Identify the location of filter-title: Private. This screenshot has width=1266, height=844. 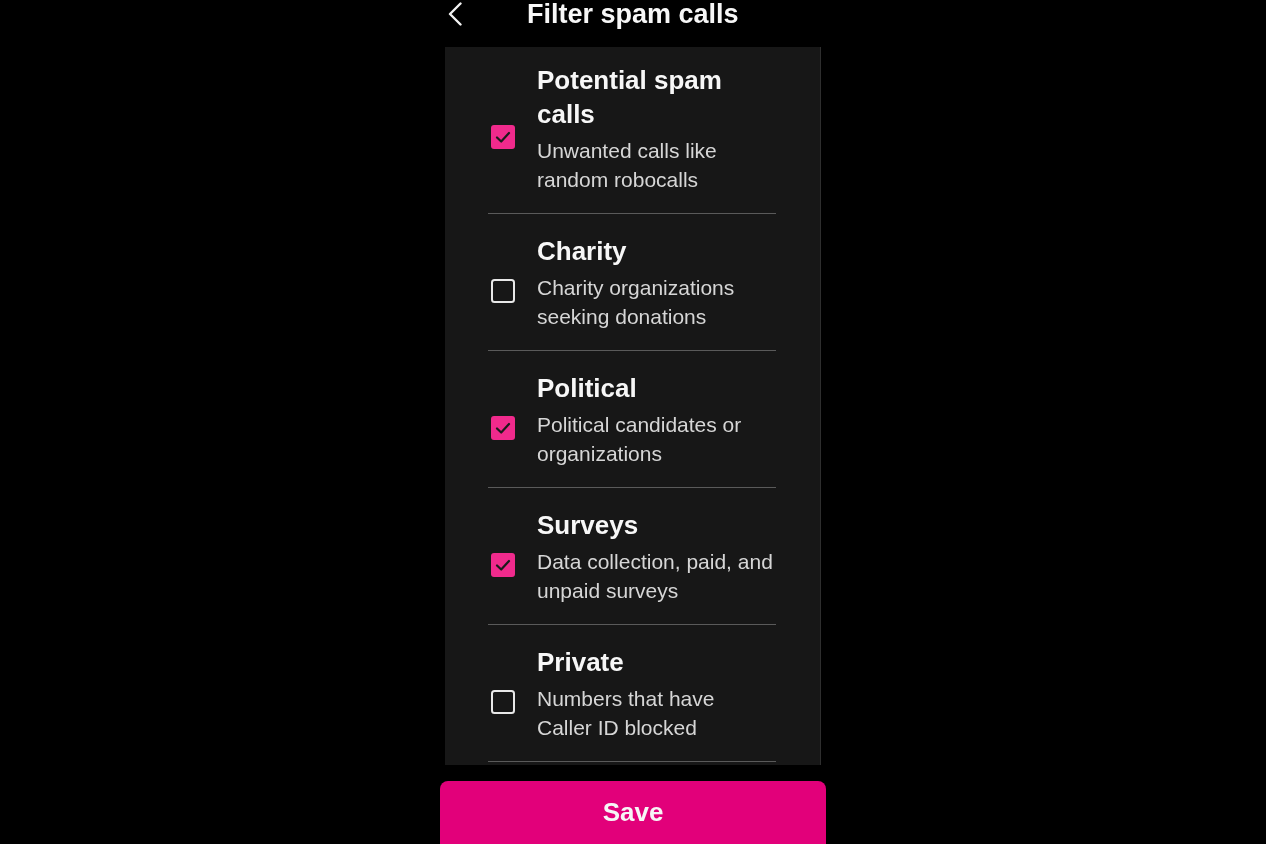
(581, 662).